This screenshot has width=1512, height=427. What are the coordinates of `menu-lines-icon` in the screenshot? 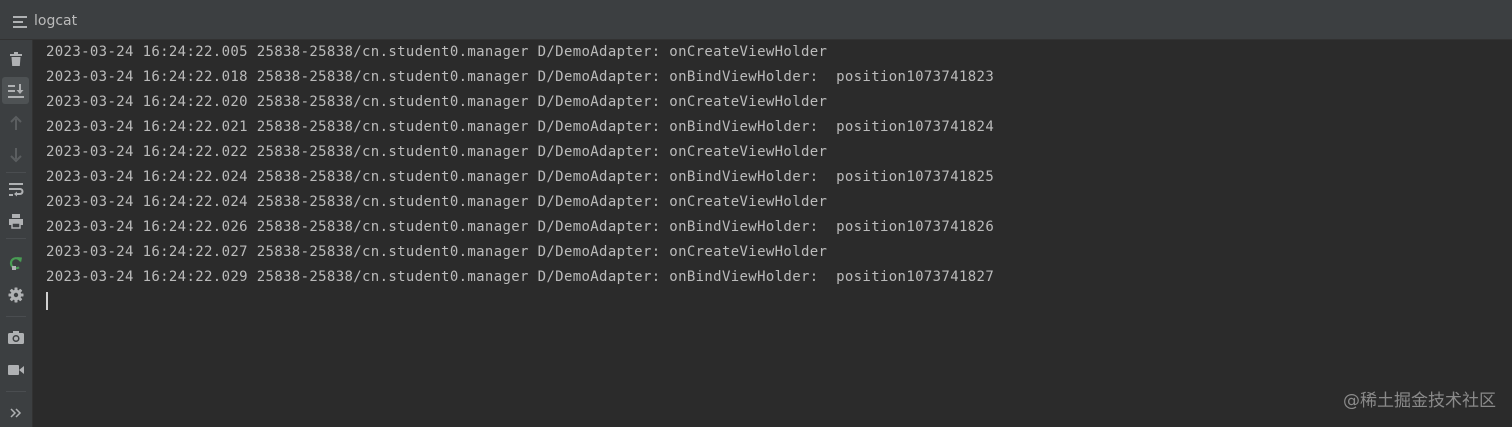 It's located at (20, 21).